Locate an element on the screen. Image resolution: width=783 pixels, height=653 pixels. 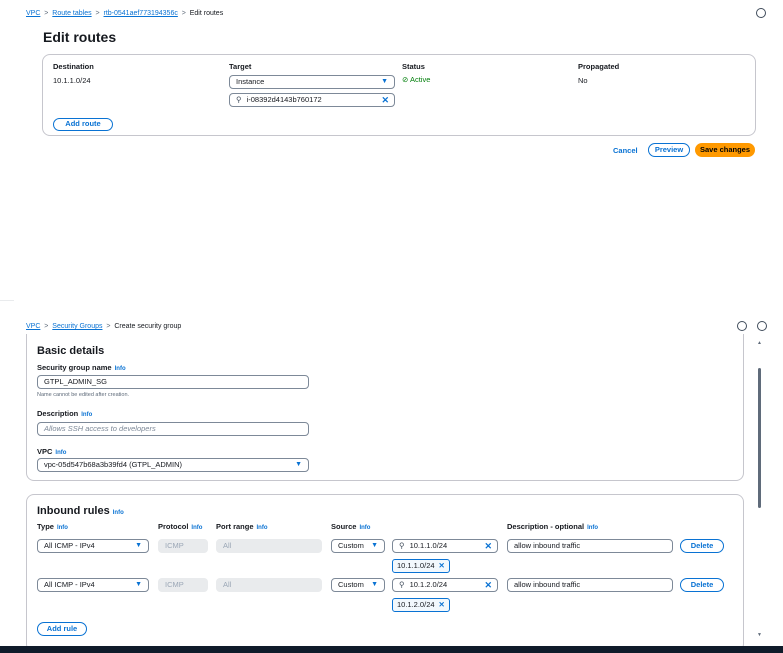
cancel-button: Cancel is located at coordinates (625, 150).